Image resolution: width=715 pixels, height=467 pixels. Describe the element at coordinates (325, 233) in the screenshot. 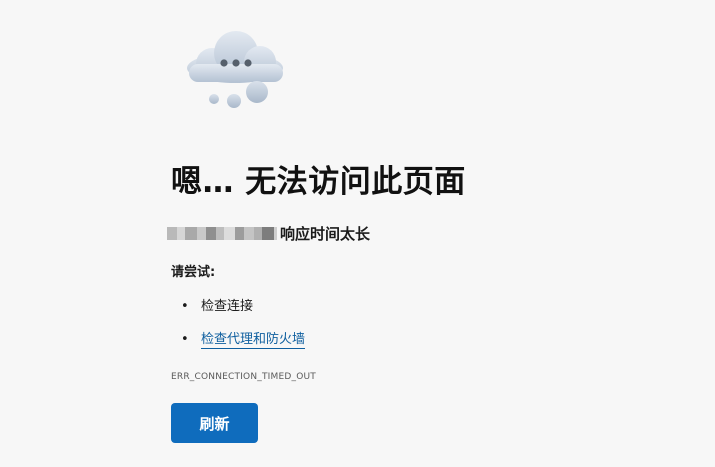

I see `timeout-message: 响应时间太长` at that location.